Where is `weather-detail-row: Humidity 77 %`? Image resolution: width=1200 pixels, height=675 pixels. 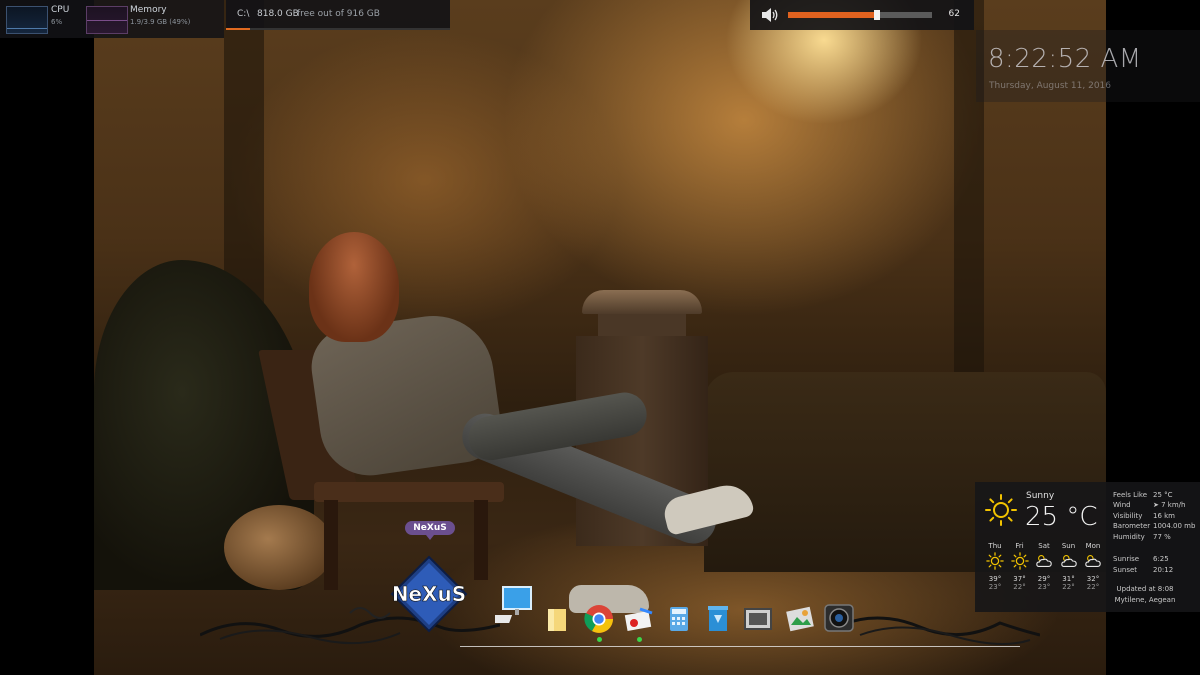
weather-detail-row: Humidity 77 % is located at coordinates (1154, 537).